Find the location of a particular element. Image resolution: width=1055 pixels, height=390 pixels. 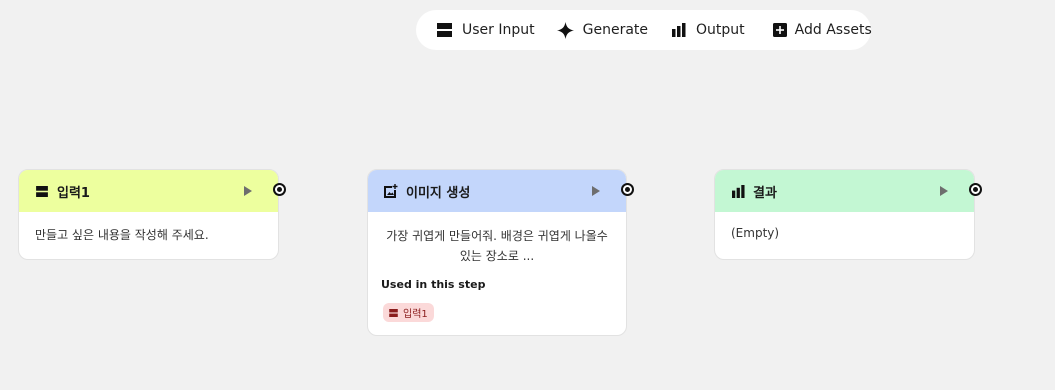

add-assets-label: Add Assets is located at coordinates (833, 30).